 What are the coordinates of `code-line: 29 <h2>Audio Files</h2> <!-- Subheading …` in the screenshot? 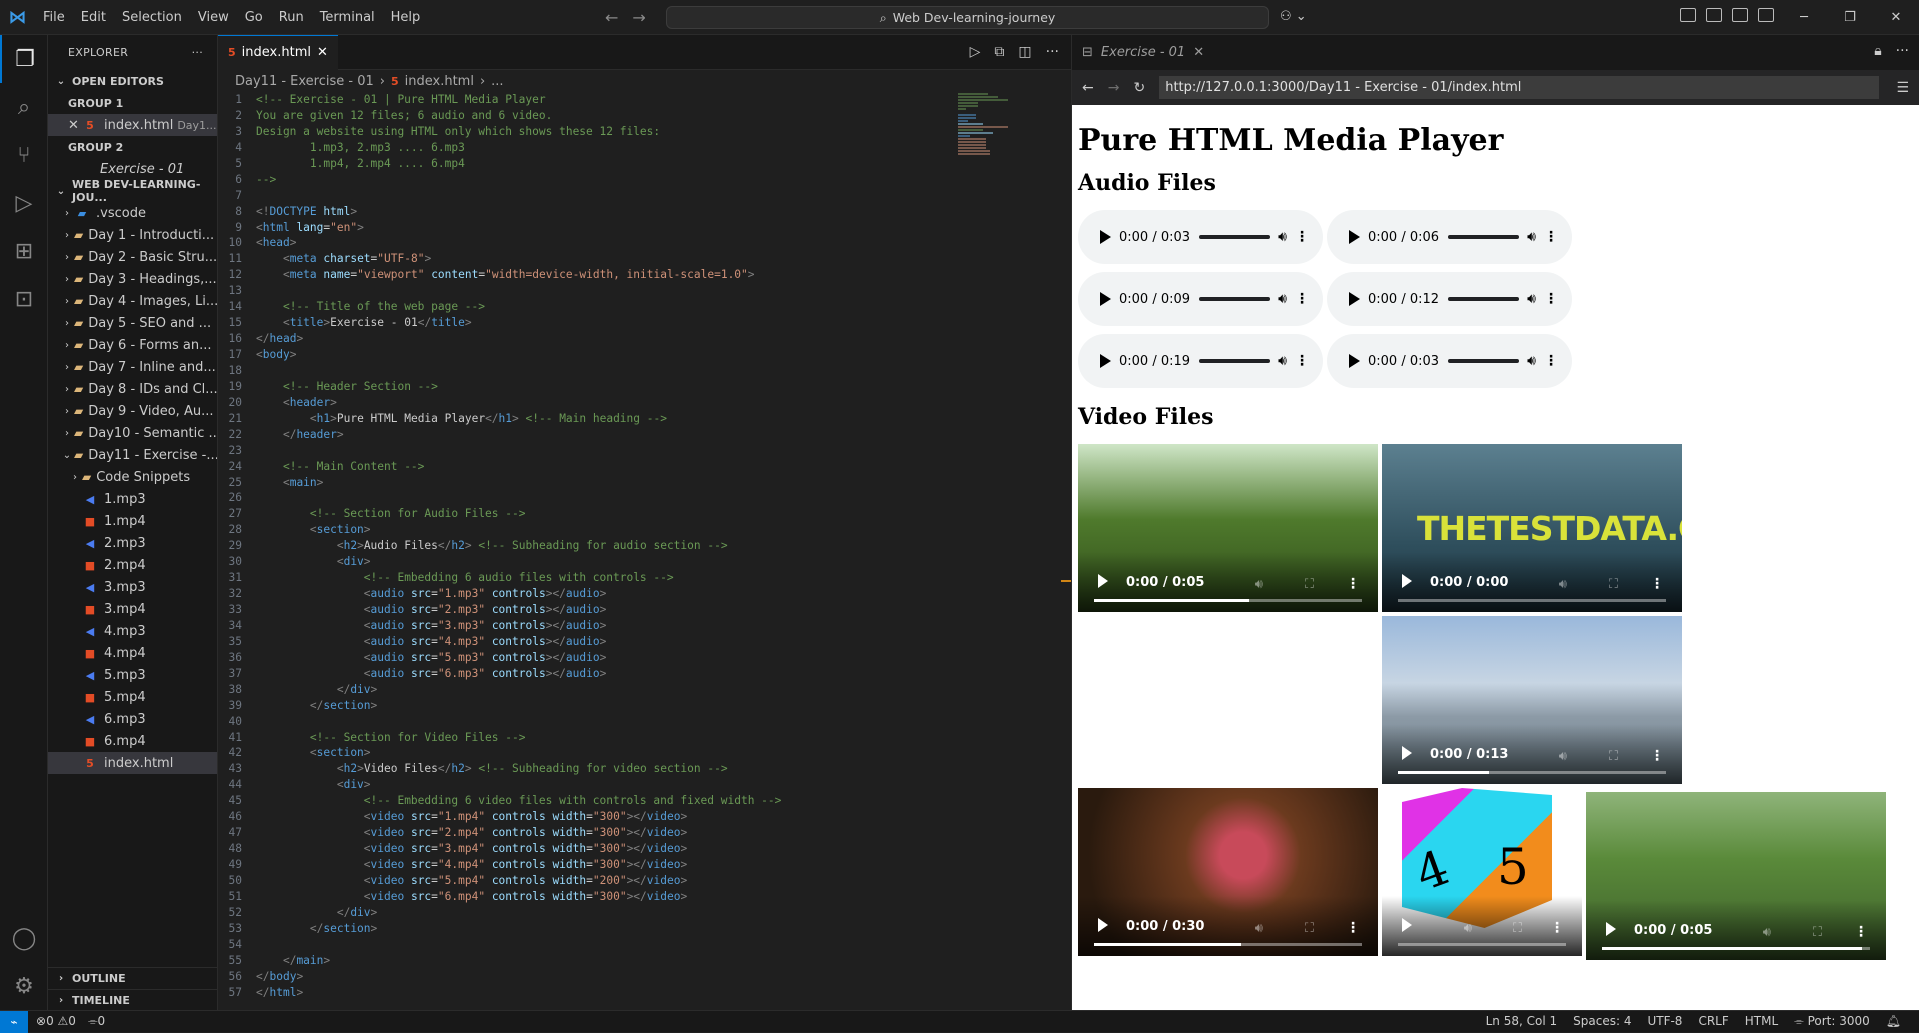 It's located at (644, 546).